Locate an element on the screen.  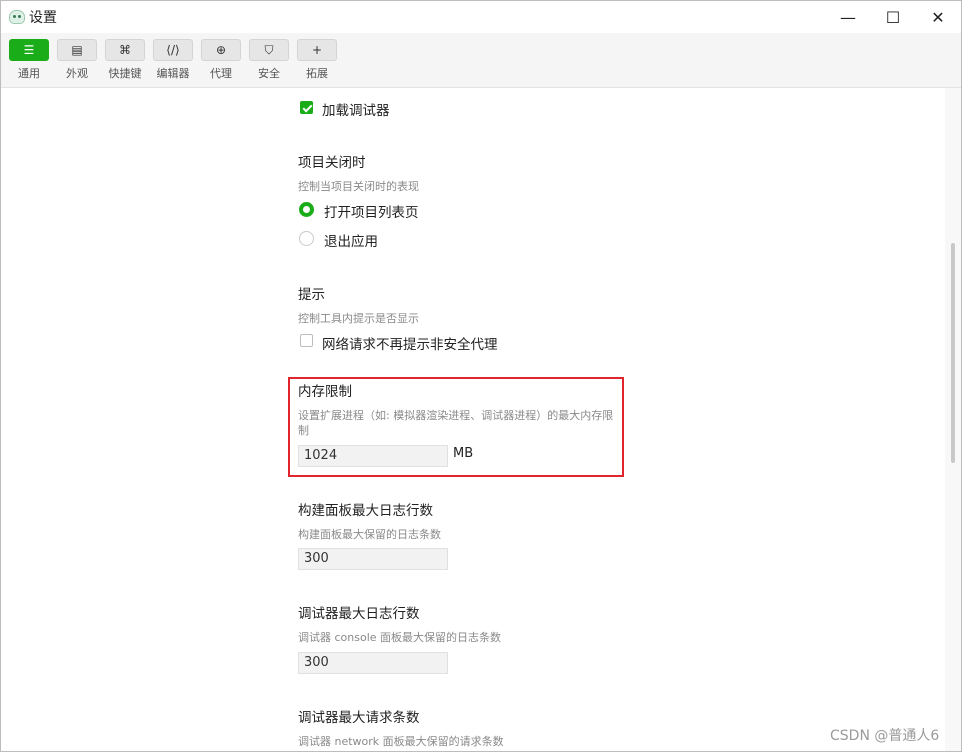
tab-editor: ⟨/⟩ 编辑器 is located at coordinates (173, 60).